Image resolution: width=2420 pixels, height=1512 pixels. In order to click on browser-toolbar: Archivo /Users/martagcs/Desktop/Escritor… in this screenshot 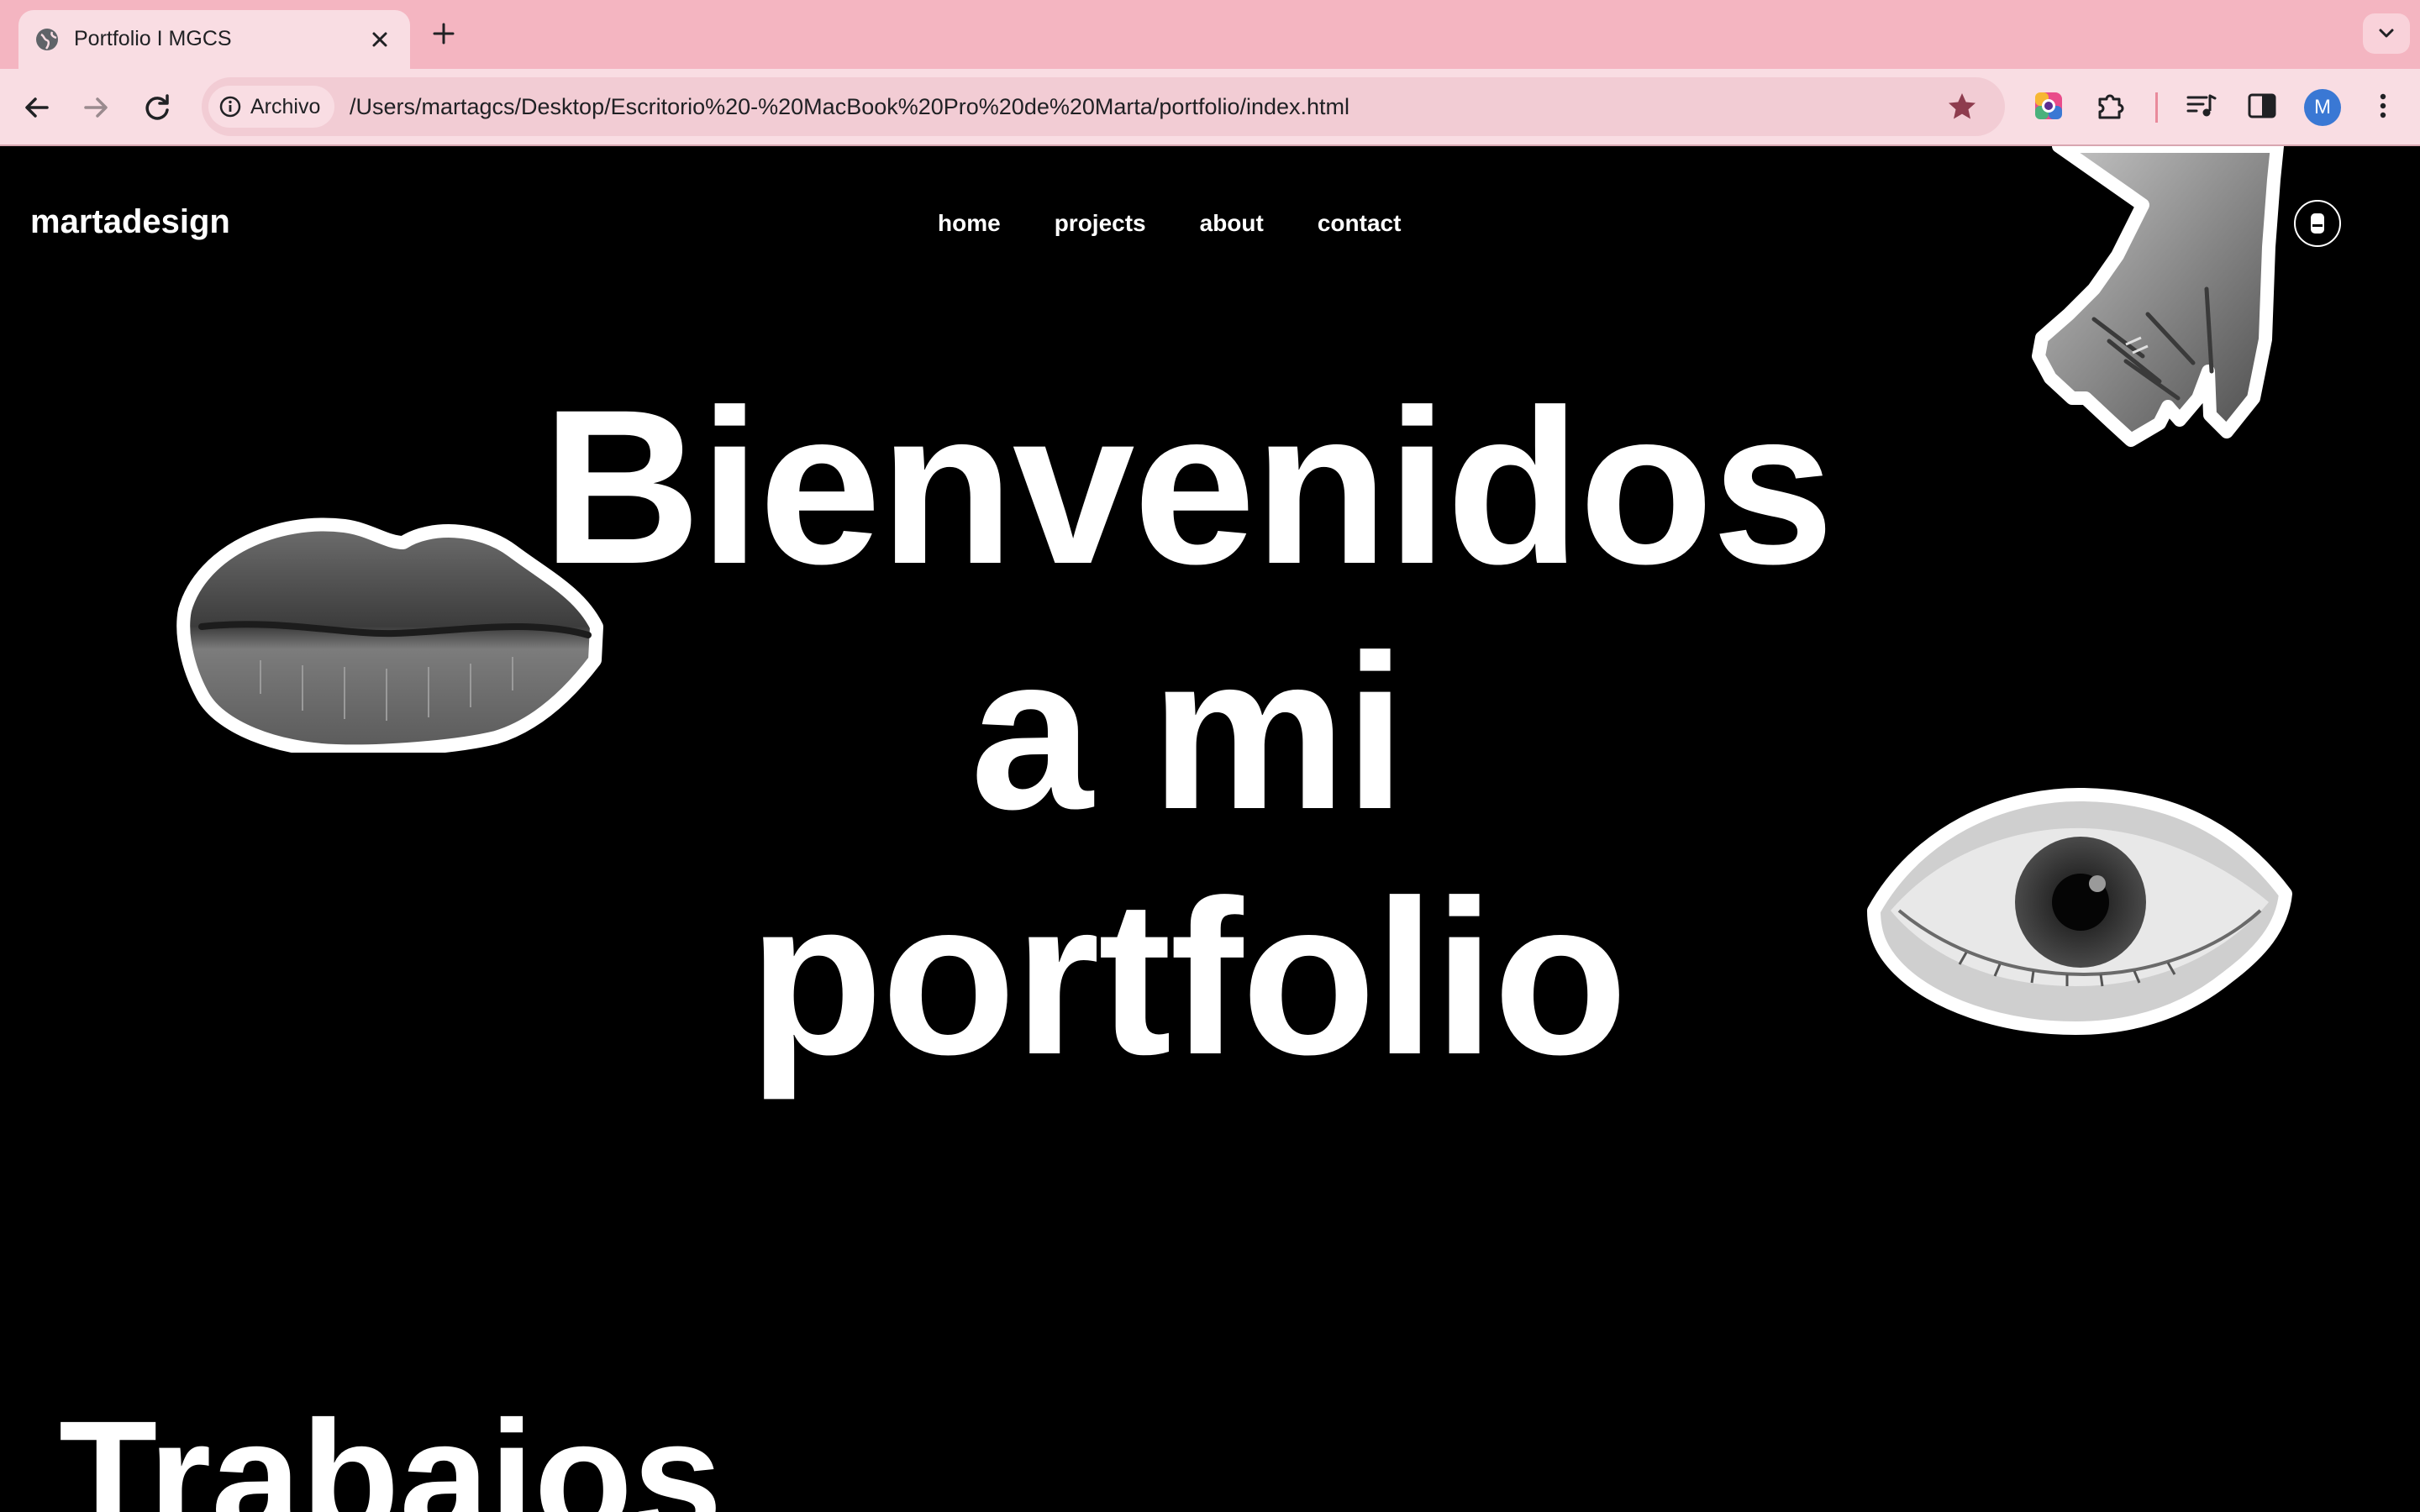, I will do `click(1210, 107)`.